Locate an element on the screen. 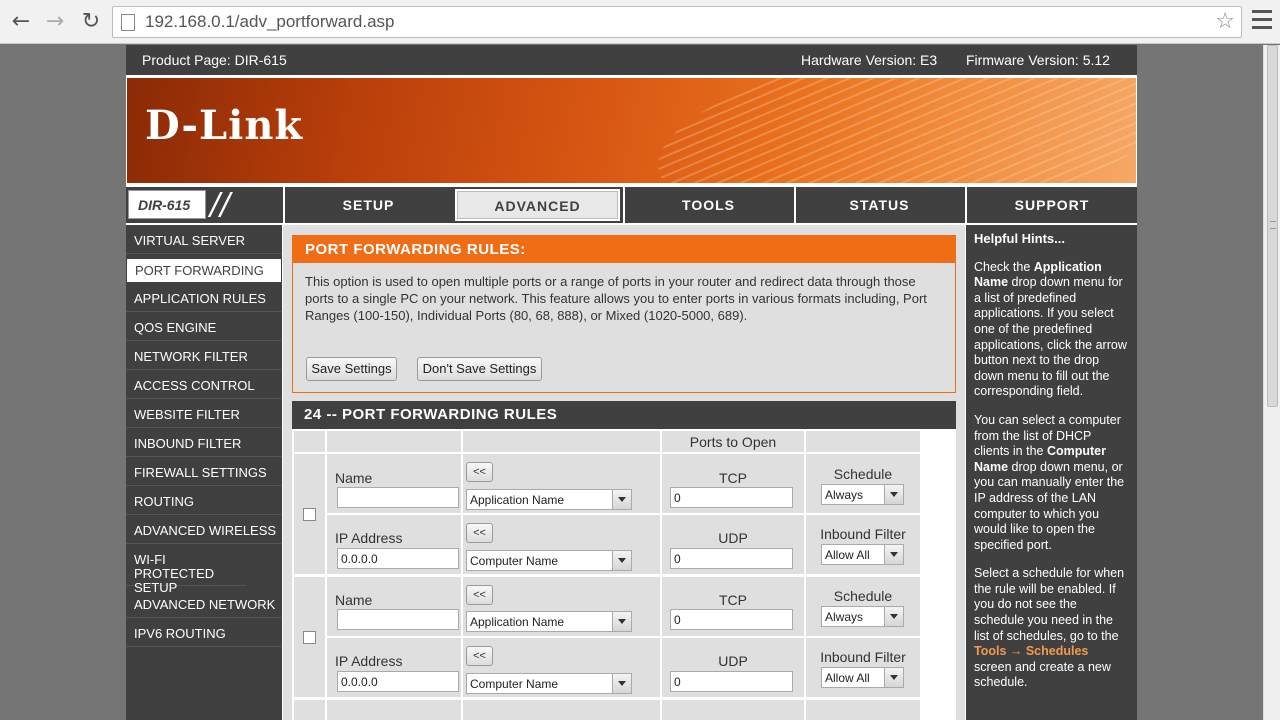  rule-2-name-input is located at coordinates (398, 619).